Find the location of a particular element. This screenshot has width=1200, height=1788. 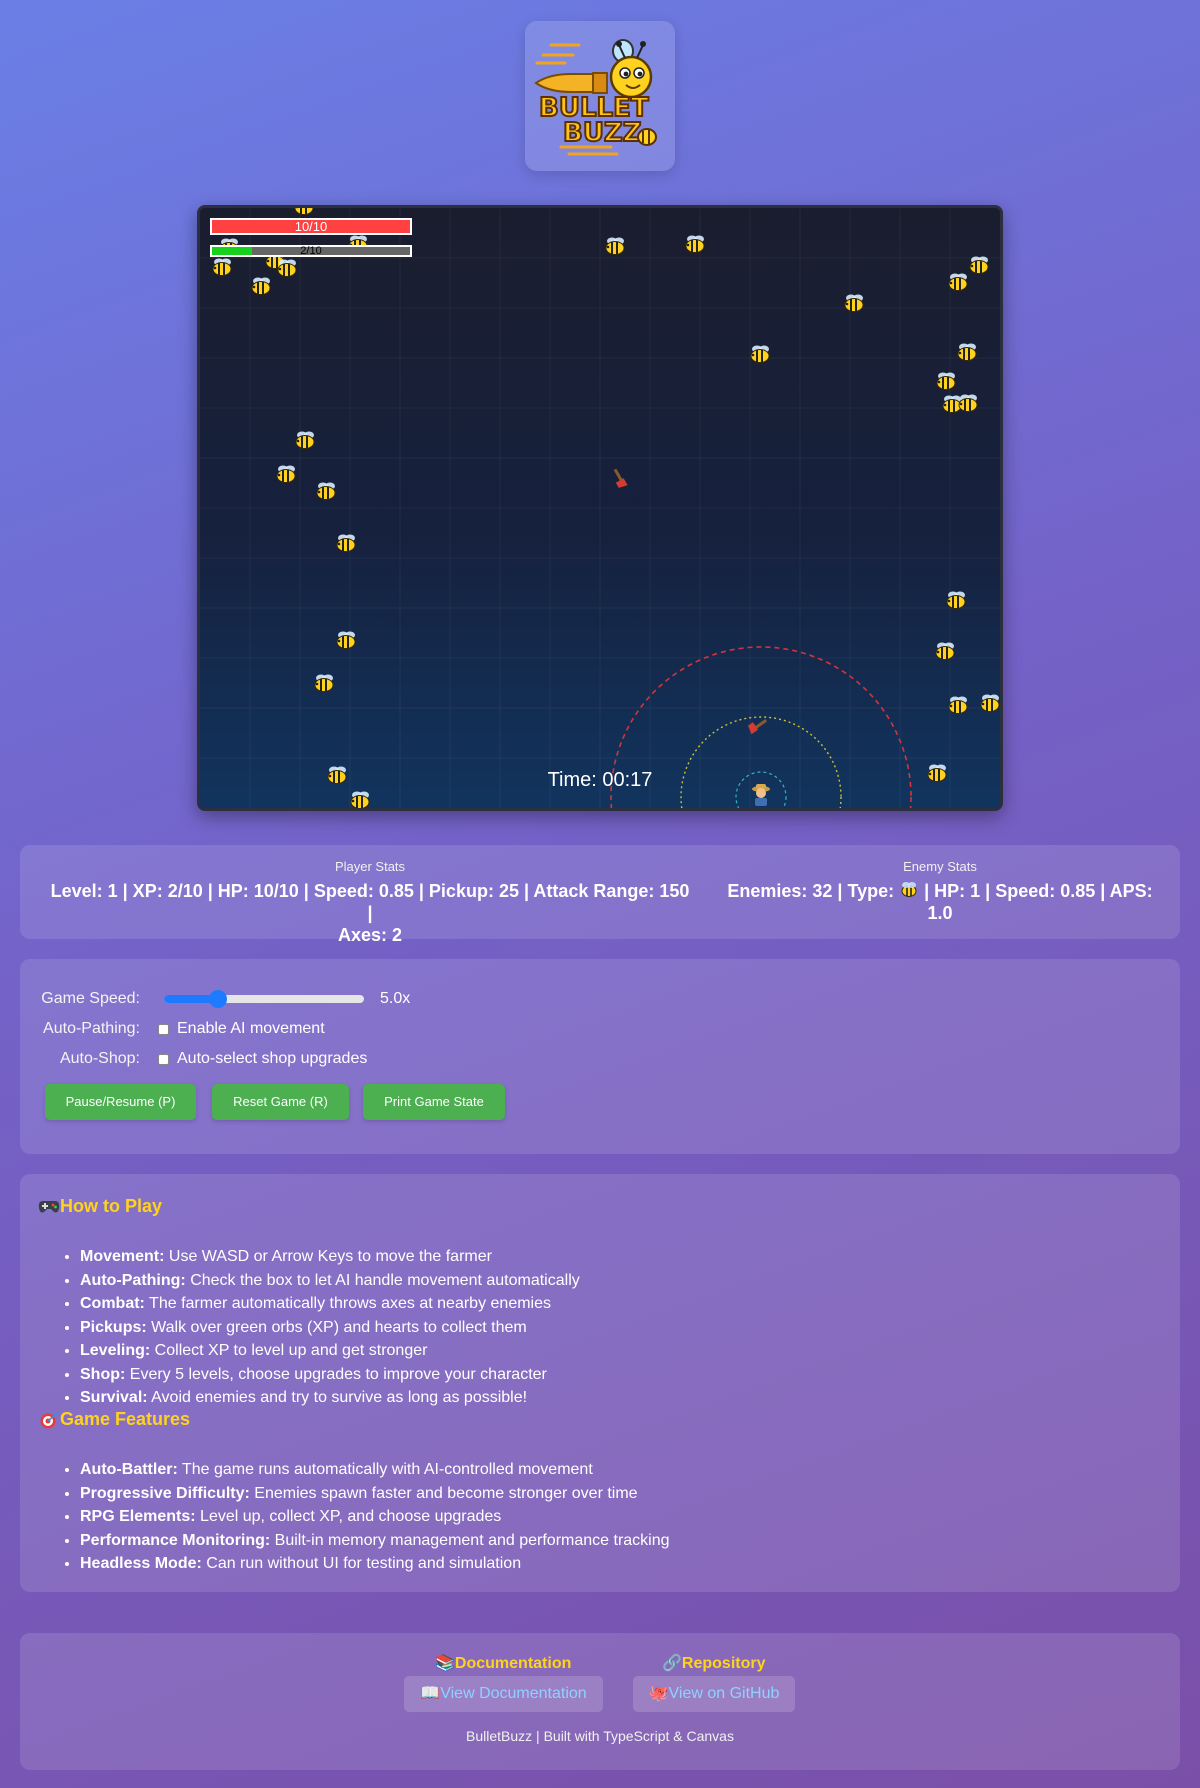

pause-resume-button: Pause/Resume (P) is located at coordinates (120, 1102).